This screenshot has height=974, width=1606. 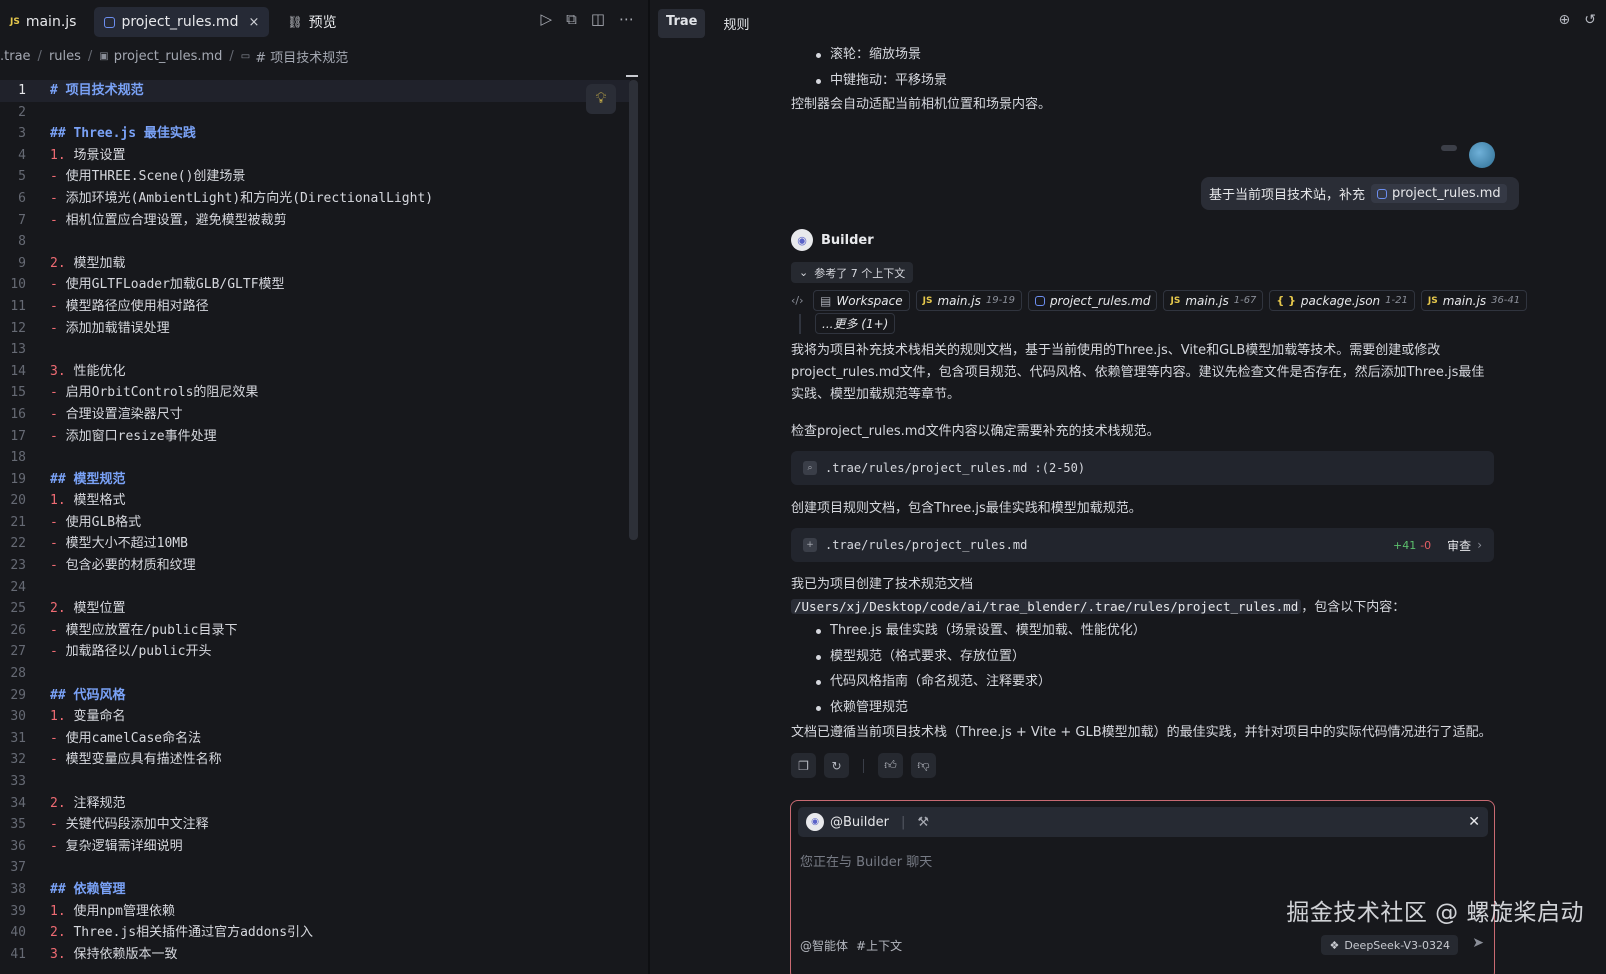 What do you see at coordinates (15, 56) in the screenshot?
I see `breadcrumb-item: .trae` at bounding box center [15, 56].